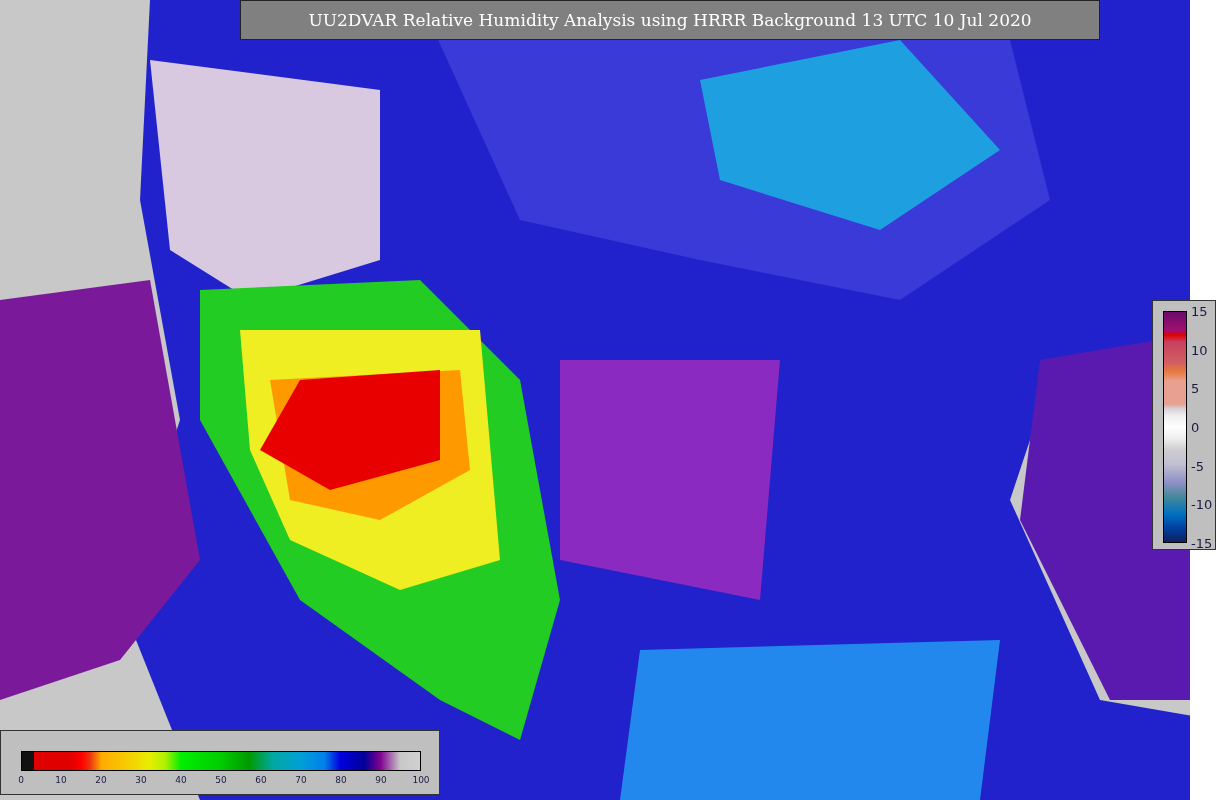  What do you see at coordinates (261, 780) in the screenshot?
I see `colorbar-tick-label: 60` at bounding box center [261, 780].